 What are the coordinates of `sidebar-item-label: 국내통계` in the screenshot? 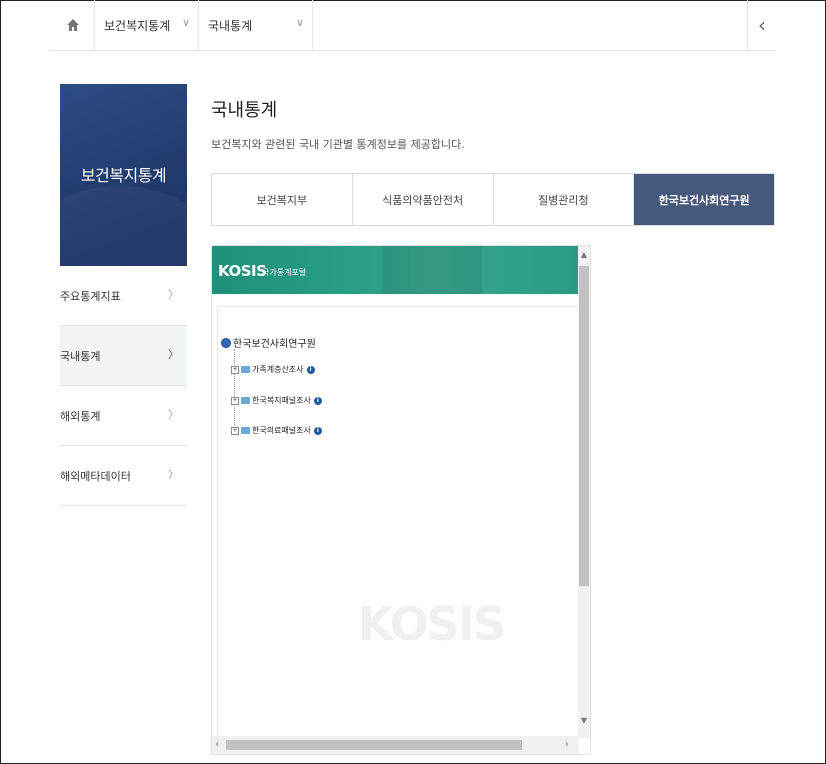 It's located at (80, 356).